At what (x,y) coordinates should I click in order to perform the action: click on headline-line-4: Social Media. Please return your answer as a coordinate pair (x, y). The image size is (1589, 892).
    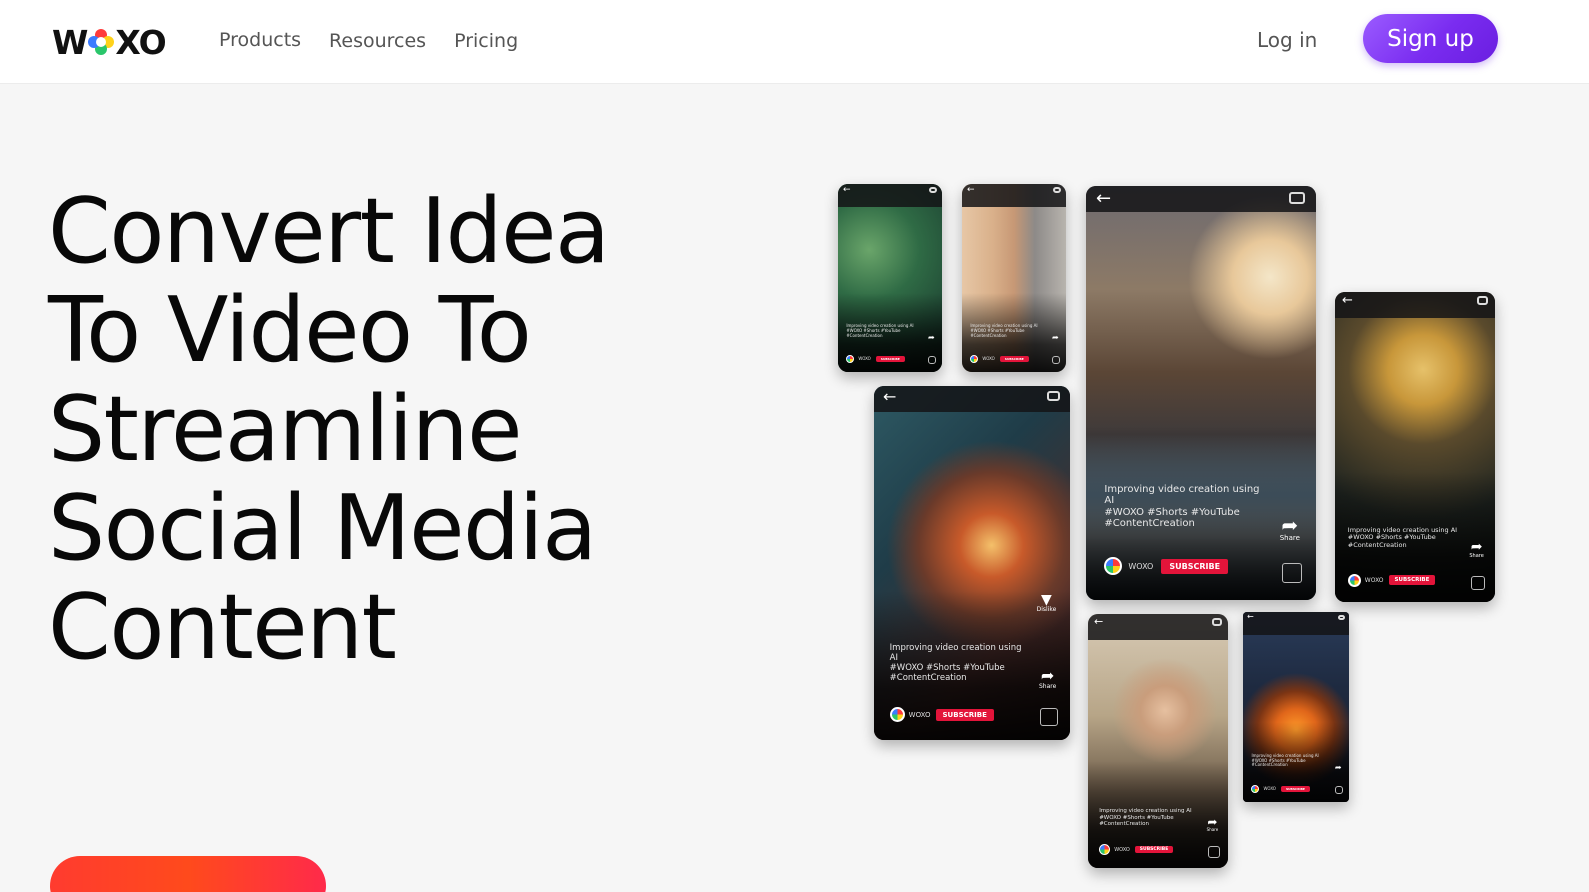
    Looking at the image, I should click on (322, 528).